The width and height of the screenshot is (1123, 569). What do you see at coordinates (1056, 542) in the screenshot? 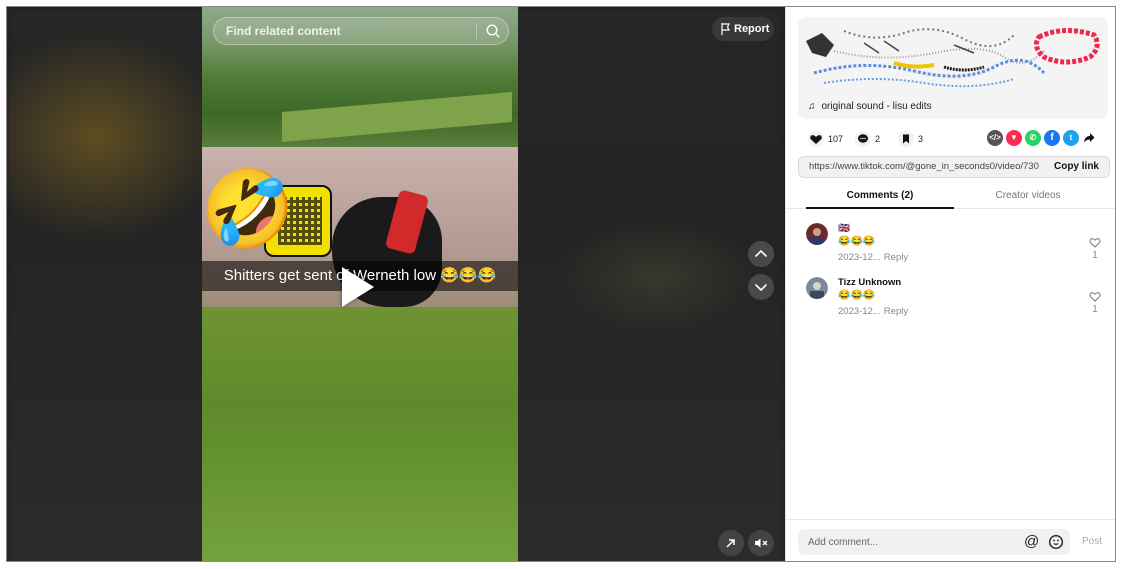
I see `emoji-icon` at bounding box center [1056, 542].